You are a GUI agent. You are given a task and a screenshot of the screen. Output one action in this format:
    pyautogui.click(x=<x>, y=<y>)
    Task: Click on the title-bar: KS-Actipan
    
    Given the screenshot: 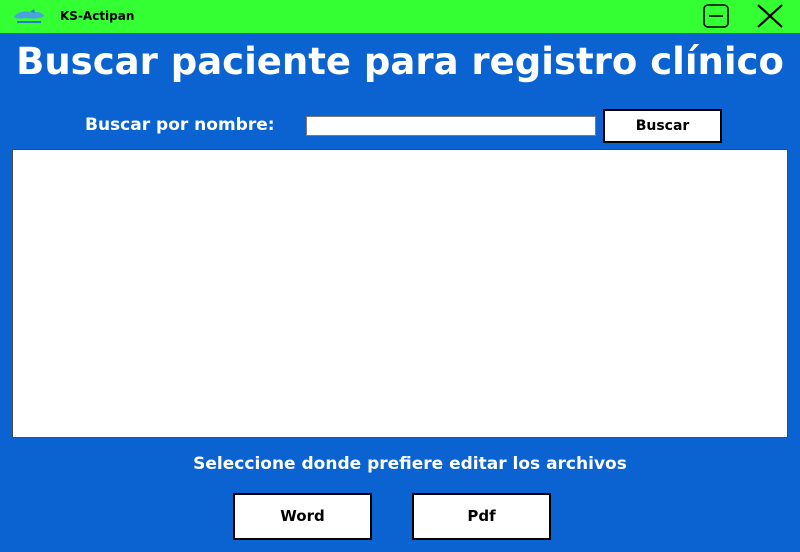 What is the action you would take?
    pyautogui.click(x=400, y=16)
    